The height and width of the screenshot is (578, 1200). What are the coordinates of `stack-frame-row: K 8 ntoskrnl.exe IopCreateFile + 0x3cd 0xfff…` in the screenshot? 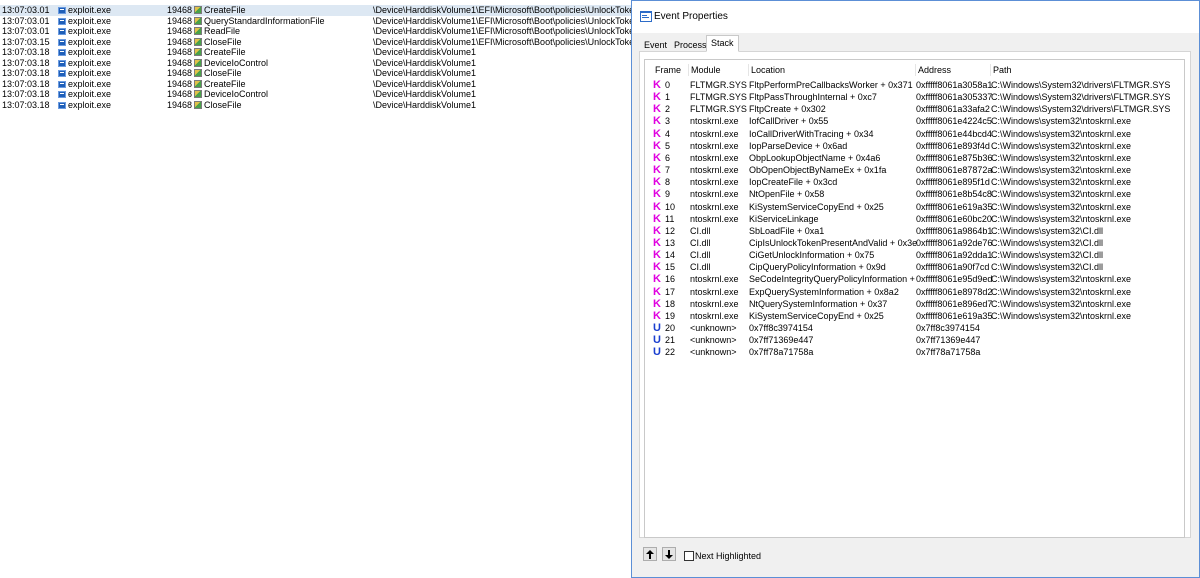 It's located at (914, 182).